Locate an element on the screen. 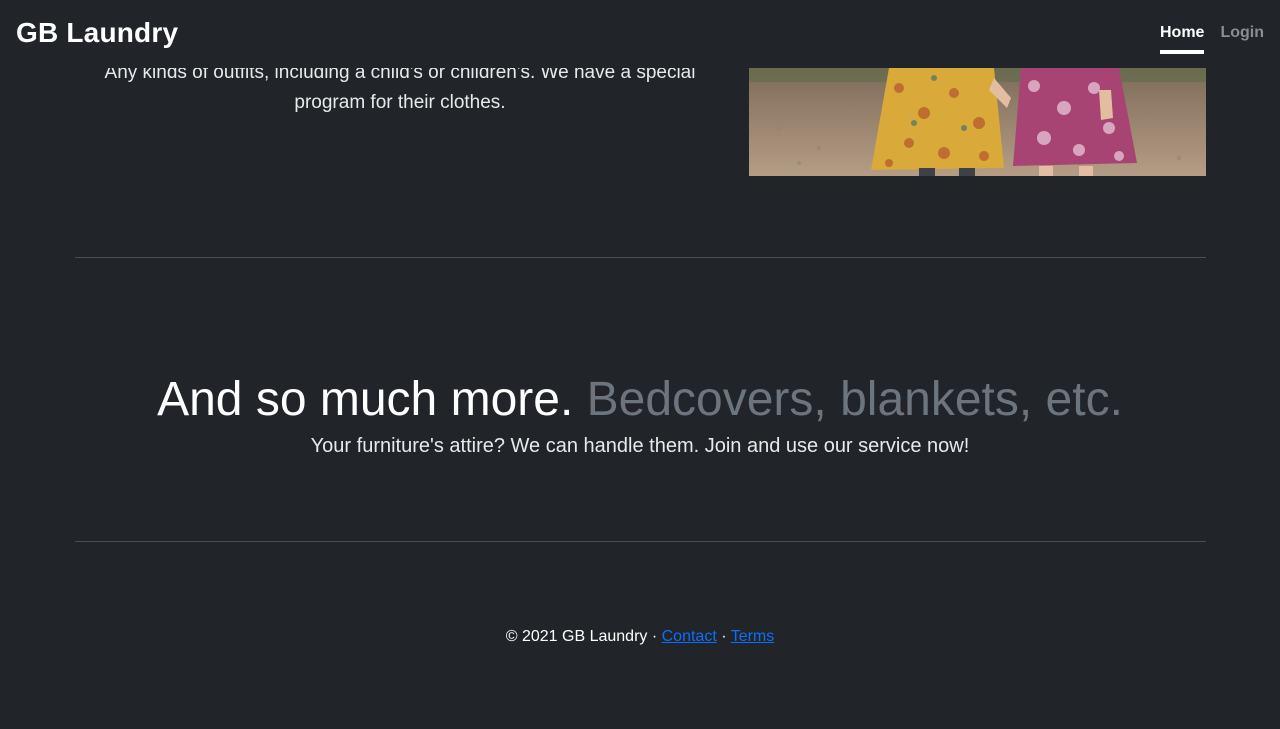 The height and width of the screenshot is (729, 1280). more-heading-main: And so much more. is located at coordinates (365, 399).